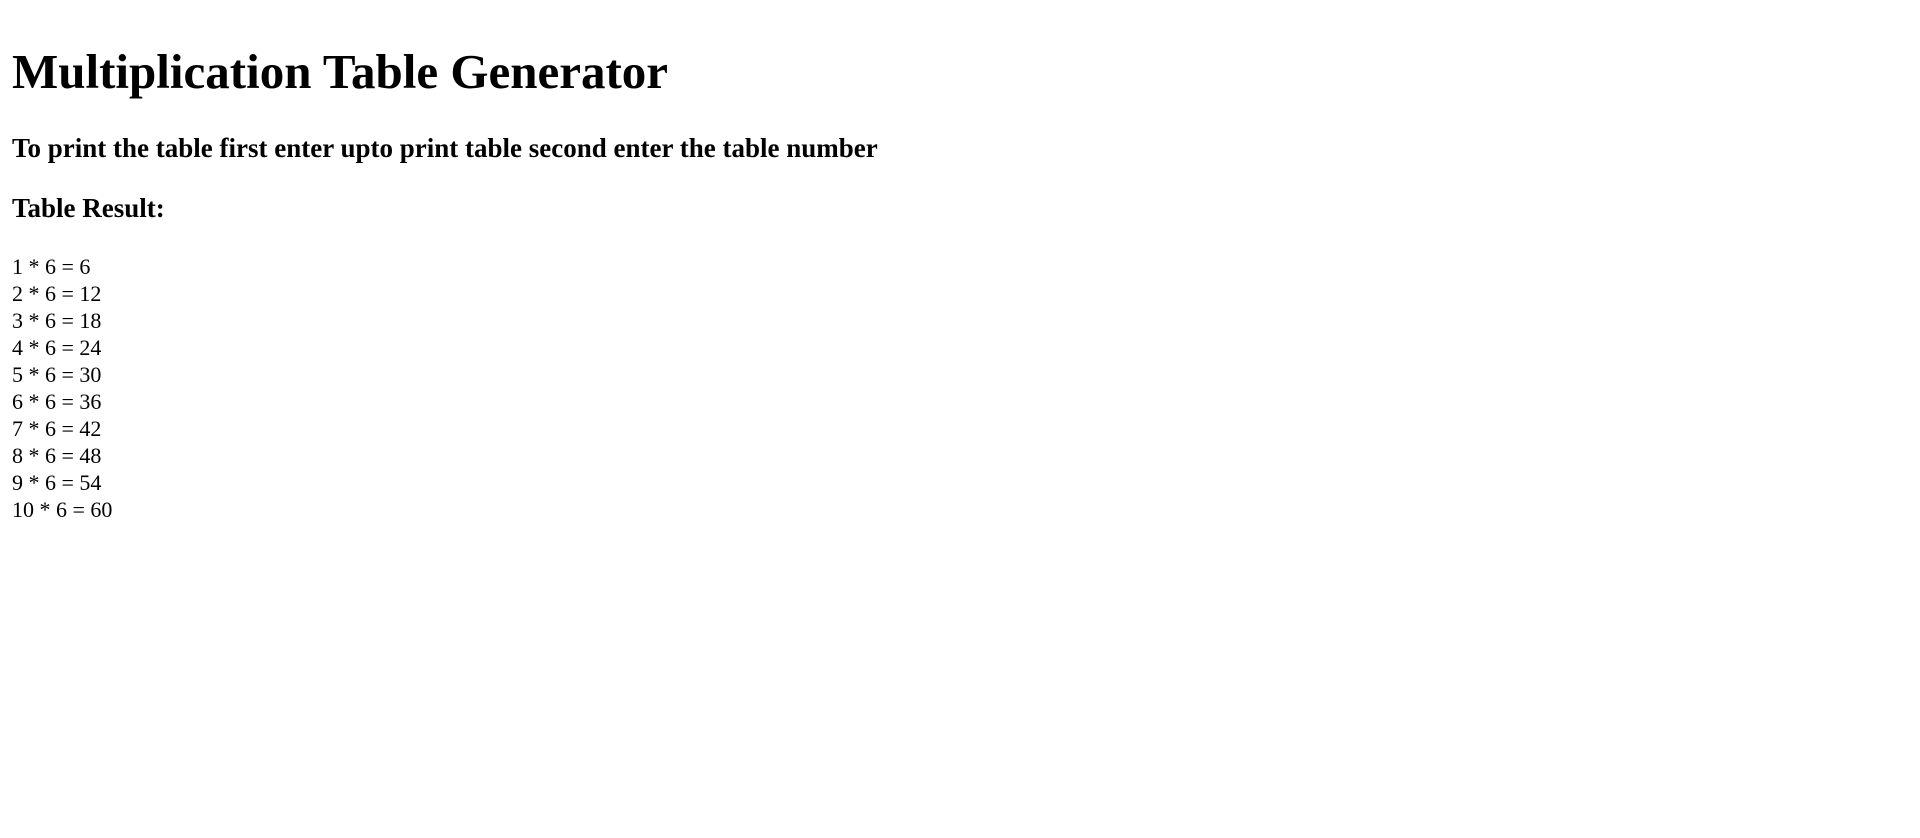 The image size is (1920, 838). Describe the element at coordinates (57, 347) in the screenshot. I see `table-result-line: 4 * 6 = 24` at that location.